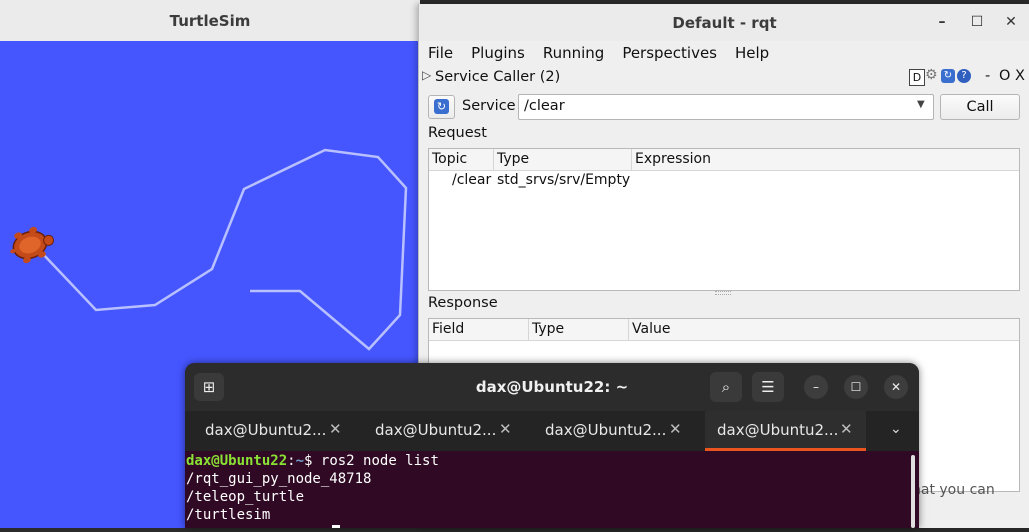  I want to click on tabs-overflow-chevron-icon: ⌄, so click(896, 429).